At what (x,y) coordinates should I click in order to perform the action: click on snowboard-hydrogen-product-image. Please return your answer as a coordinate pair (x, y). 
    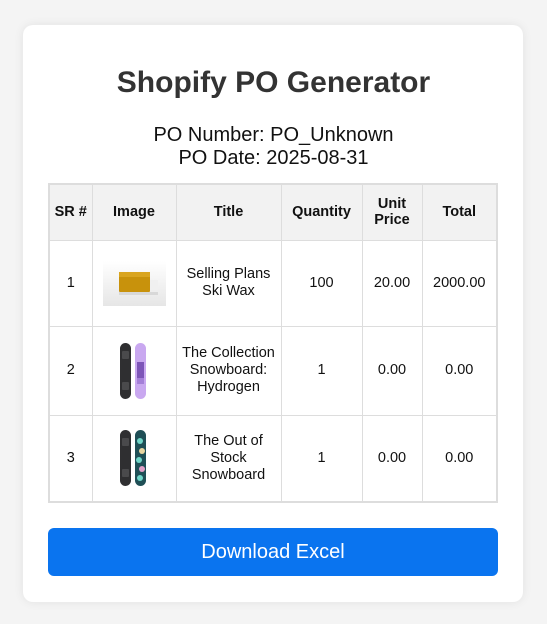
    Looking at the image, I should click on (133, 370).